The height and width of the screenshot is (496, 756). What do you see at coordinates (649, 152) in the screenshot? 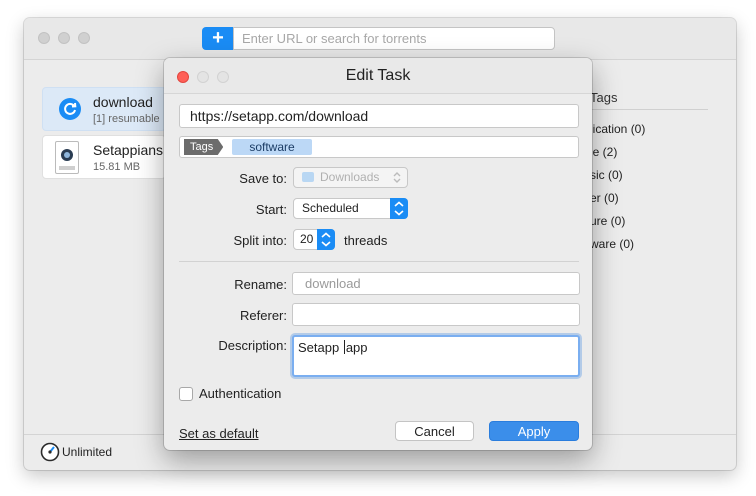
I see `tag-row: ie (2)` at bounding box center [649, 152].